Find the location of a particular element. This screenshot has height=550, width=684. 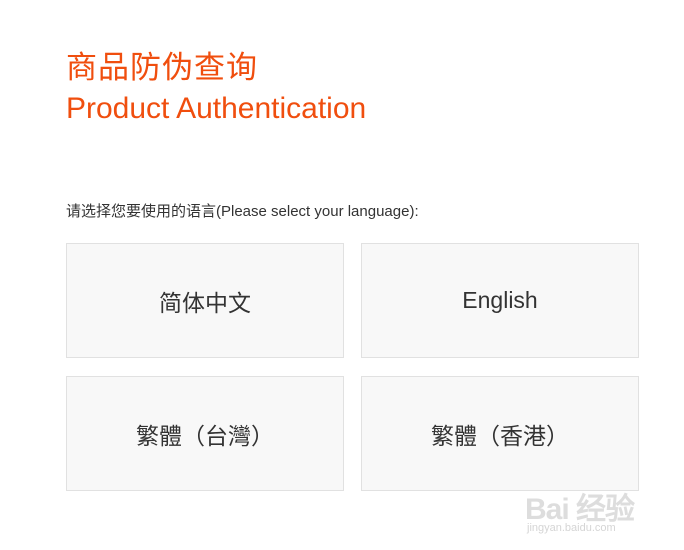

page-title-chinese: 商品防伪查询 is located at coordinates (162, 68).